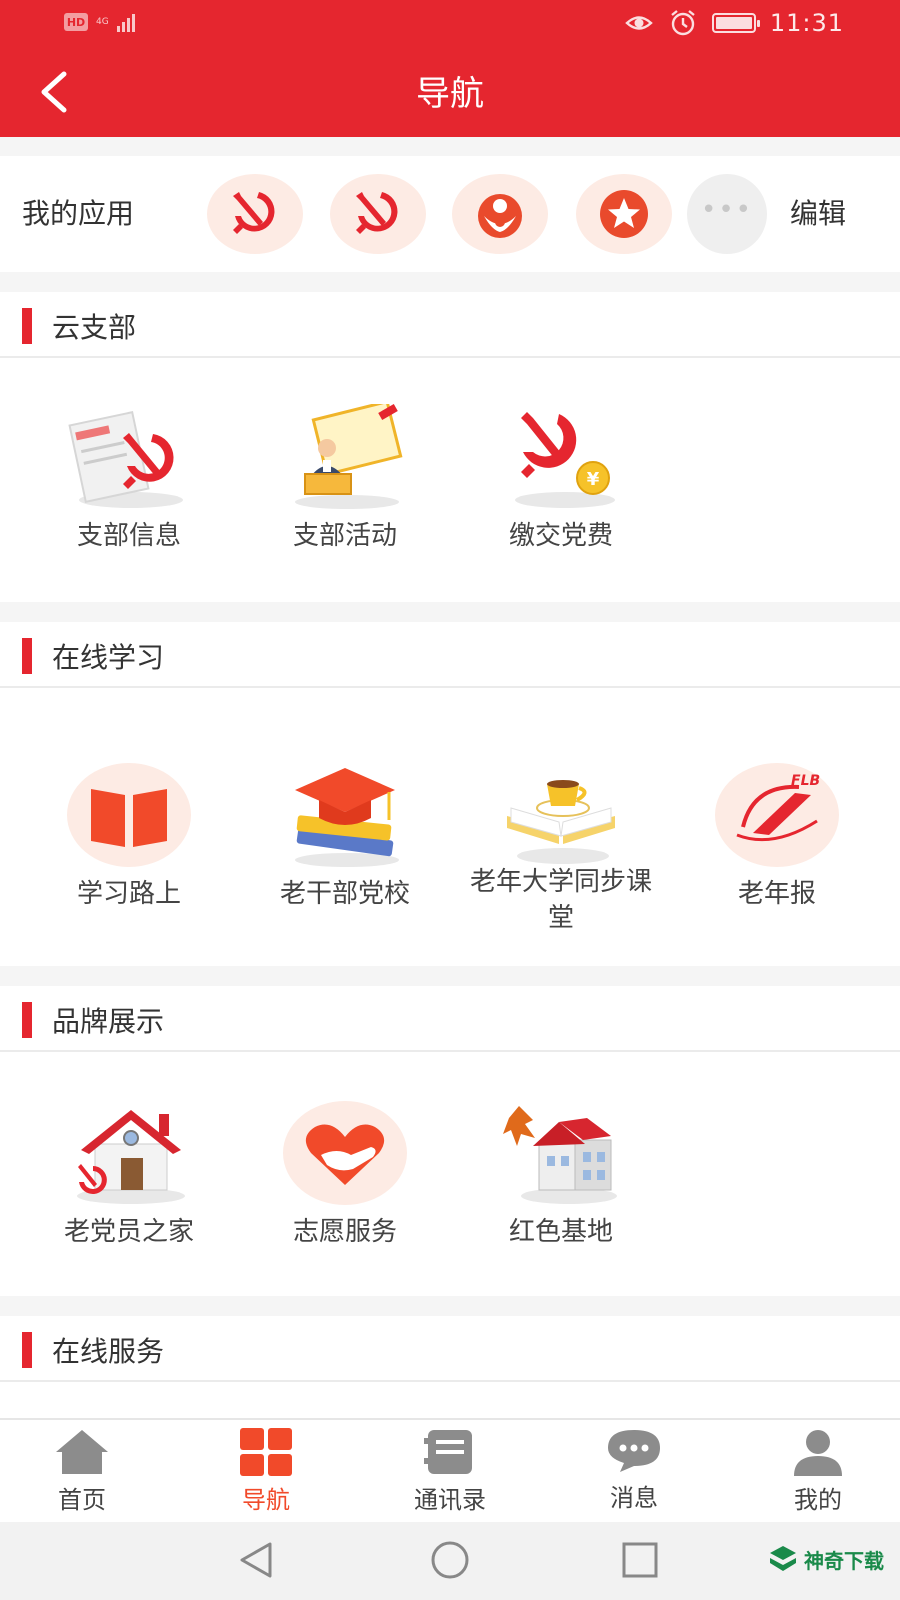  Describe the element at coordinates (735, 23) in the screenshot. I see `battery-icon` at that location.